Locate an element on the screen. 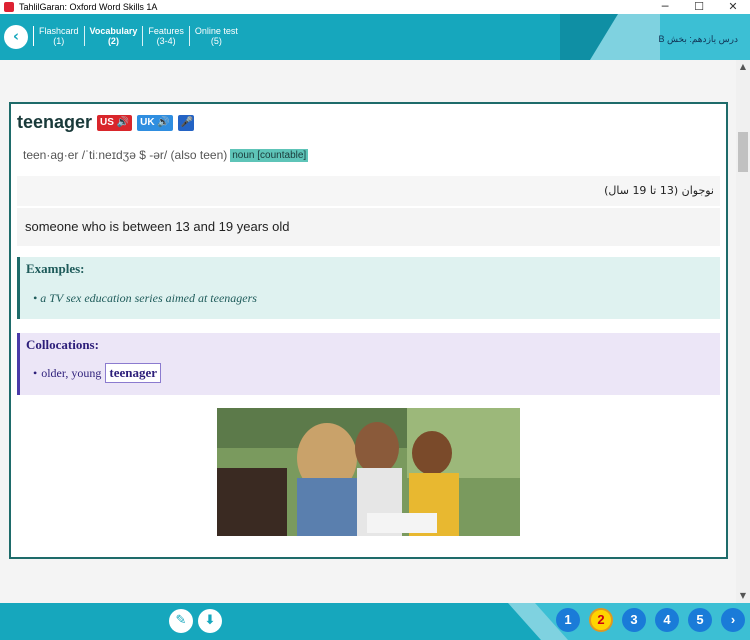 The height and width of the screenshot is (640, 750). uk-audio-button: UK 🔊 is located at coordinates (155, 122).